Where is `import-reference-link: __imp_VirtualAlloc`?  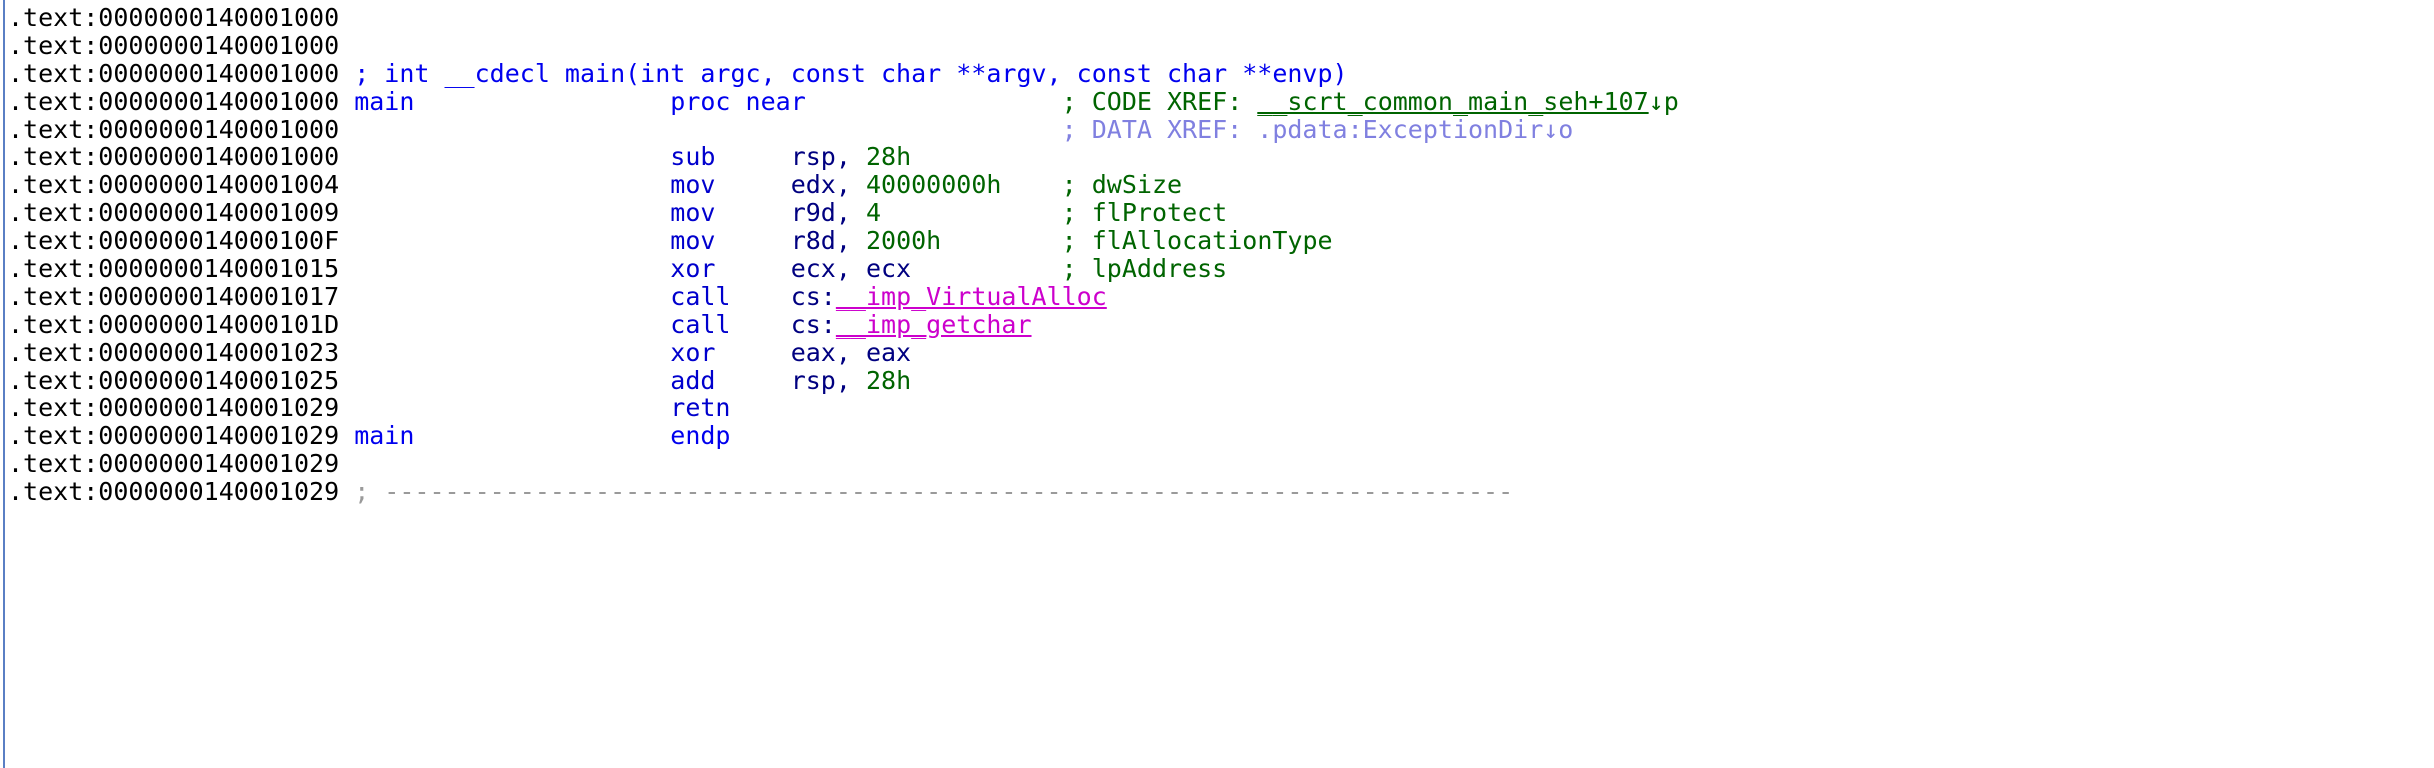
import-reference-link: __imp_VirtualAlloc is located at coordinates (971, 296).